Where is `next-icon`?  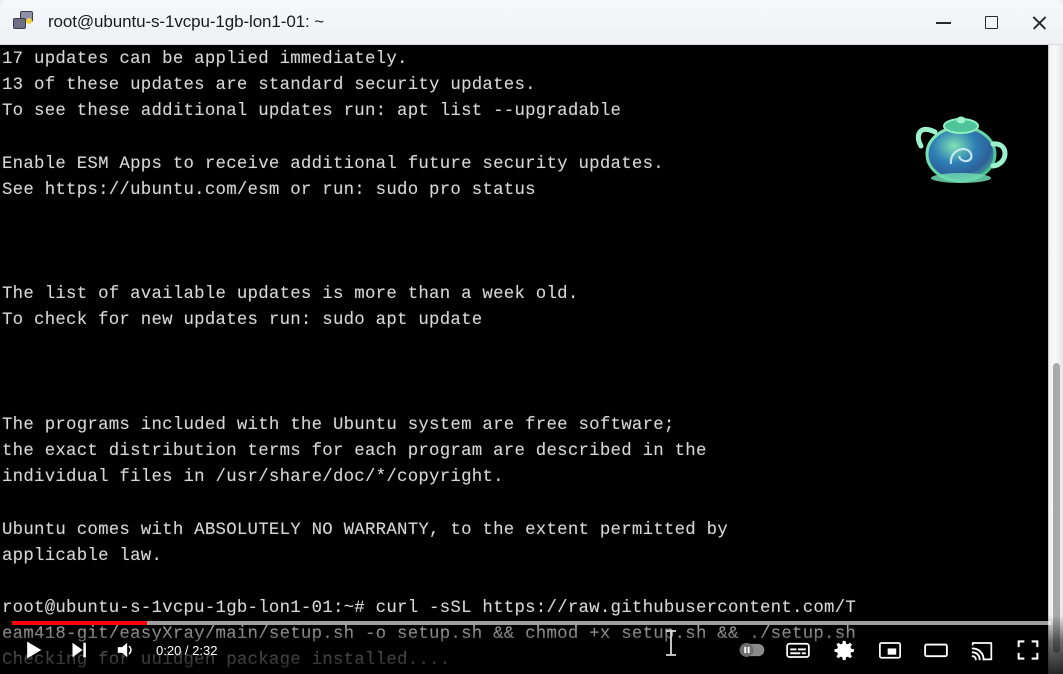
next-icon is located at coordinates (79, 650).